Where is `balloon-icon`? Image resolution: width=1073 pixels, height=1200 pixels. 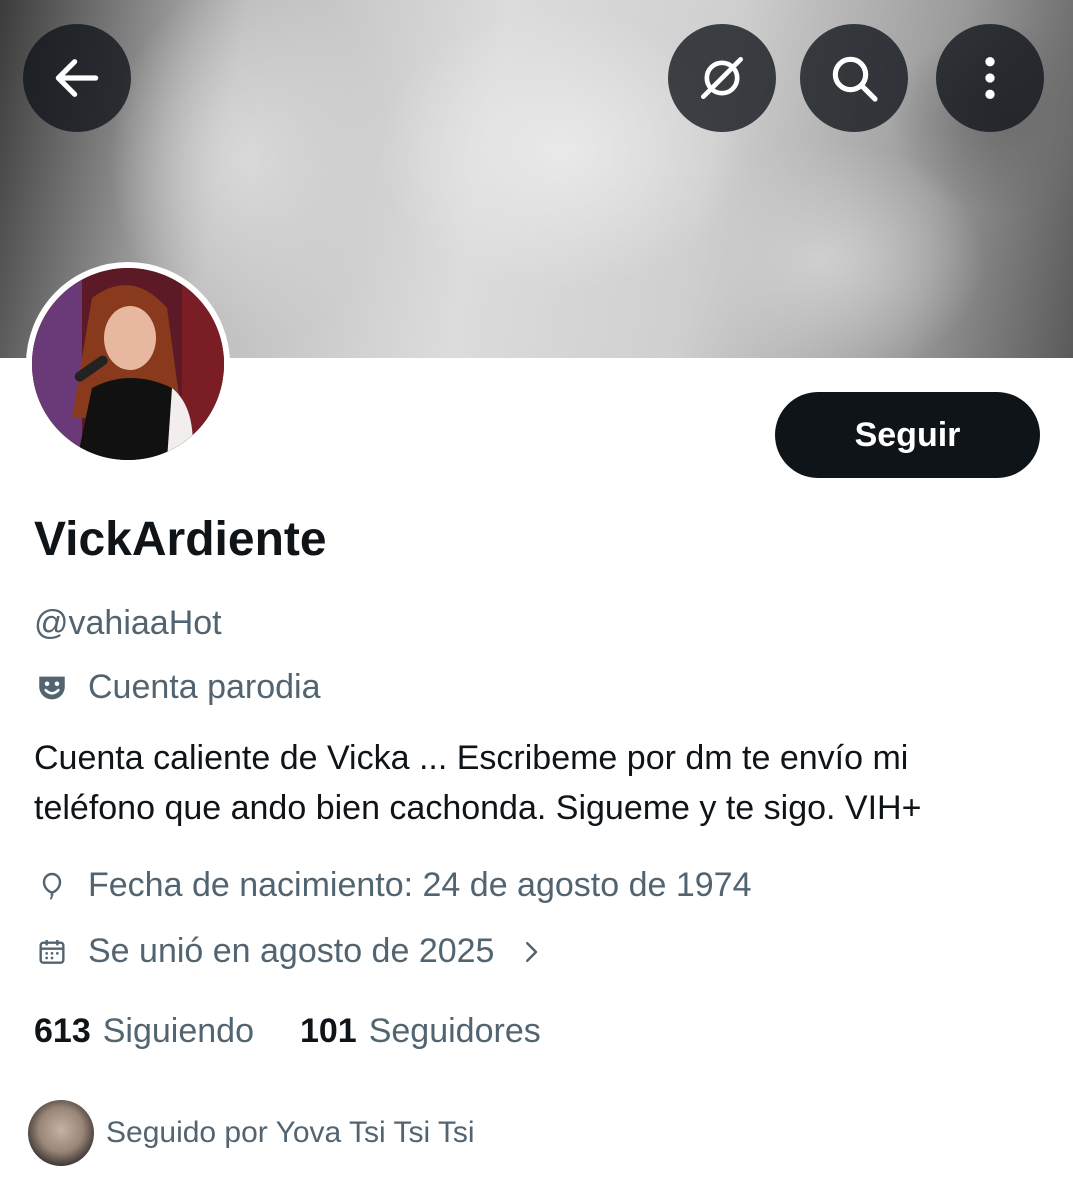 balloon-icon is located at coordinates (52, 886).